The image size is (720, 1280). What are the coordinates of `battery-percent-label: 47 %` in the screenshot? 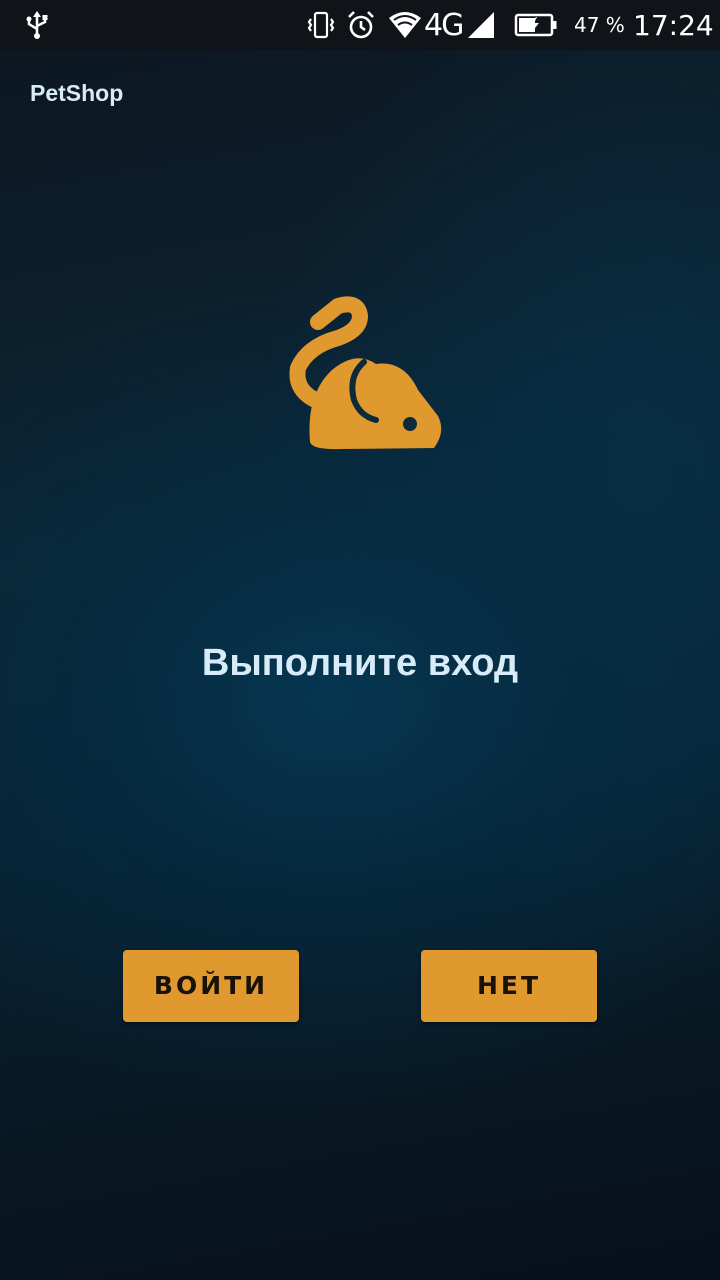 It's located at (599, 25).